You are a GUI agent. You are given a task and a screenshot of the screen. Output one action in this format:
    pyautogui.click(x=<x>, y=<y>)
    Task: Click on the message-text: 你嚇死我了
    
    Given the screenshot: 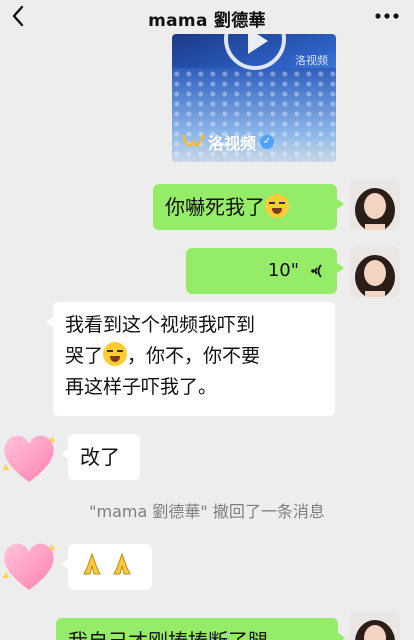 What is the action you would take?
    pyautogui.click(x=215, y=207)
    